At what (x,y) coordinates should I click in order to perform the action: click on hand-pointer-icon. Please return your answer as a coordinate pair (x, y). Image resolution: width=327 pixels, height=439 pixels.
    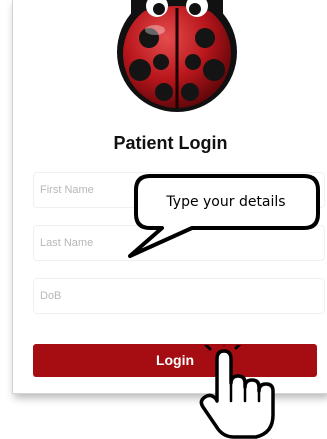
    Looking at the image, I should click on (237, 392).